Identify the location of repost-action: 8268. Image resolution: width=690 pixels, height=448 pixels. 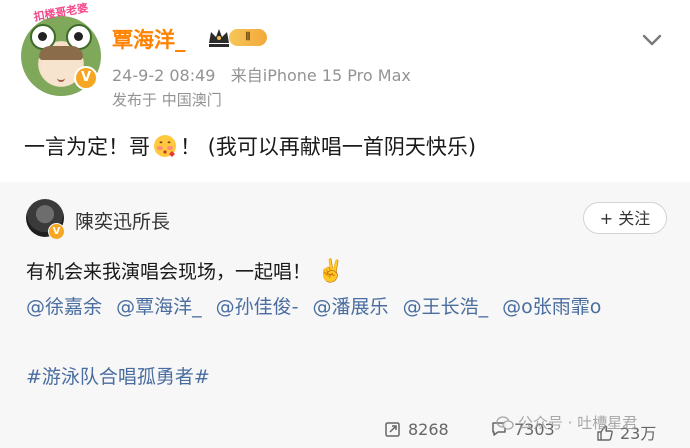
(416, 429).